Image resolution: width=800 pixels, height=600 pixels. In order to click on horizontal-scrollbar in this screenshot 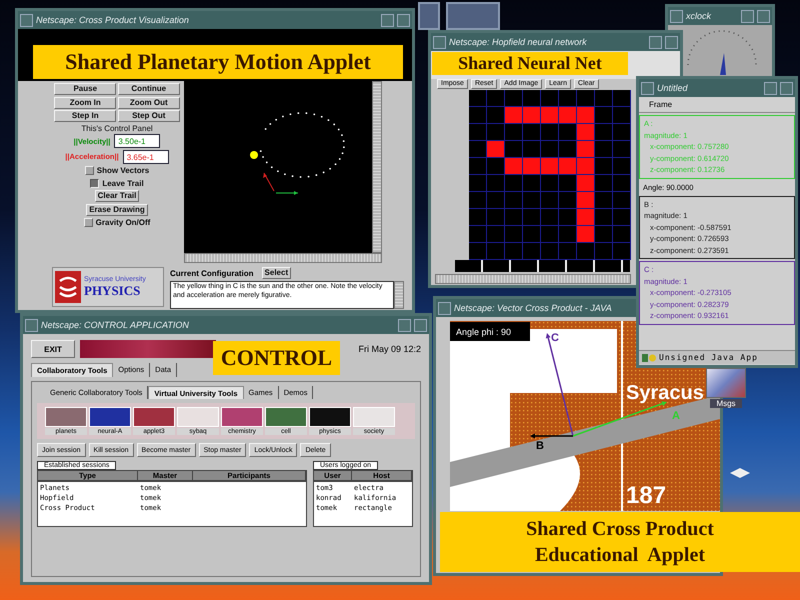, I will do `click(533, 279)`.